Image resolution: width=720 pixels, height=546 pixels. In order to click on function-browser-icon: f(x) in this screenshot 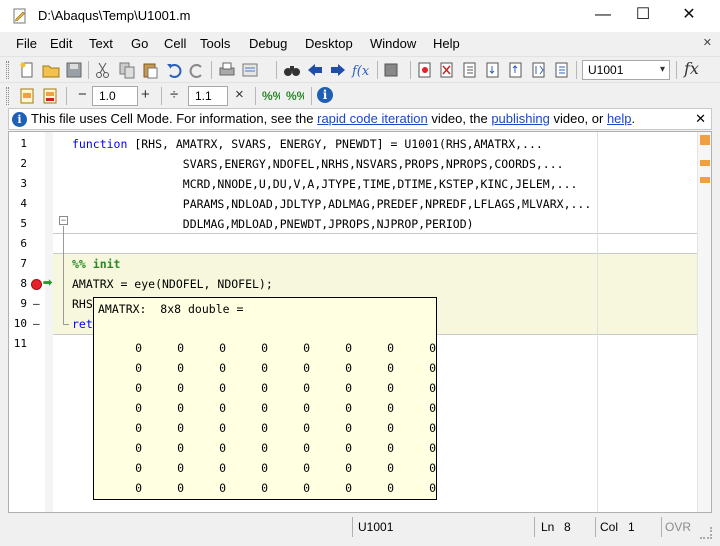, I will do `click(360, 70)`.